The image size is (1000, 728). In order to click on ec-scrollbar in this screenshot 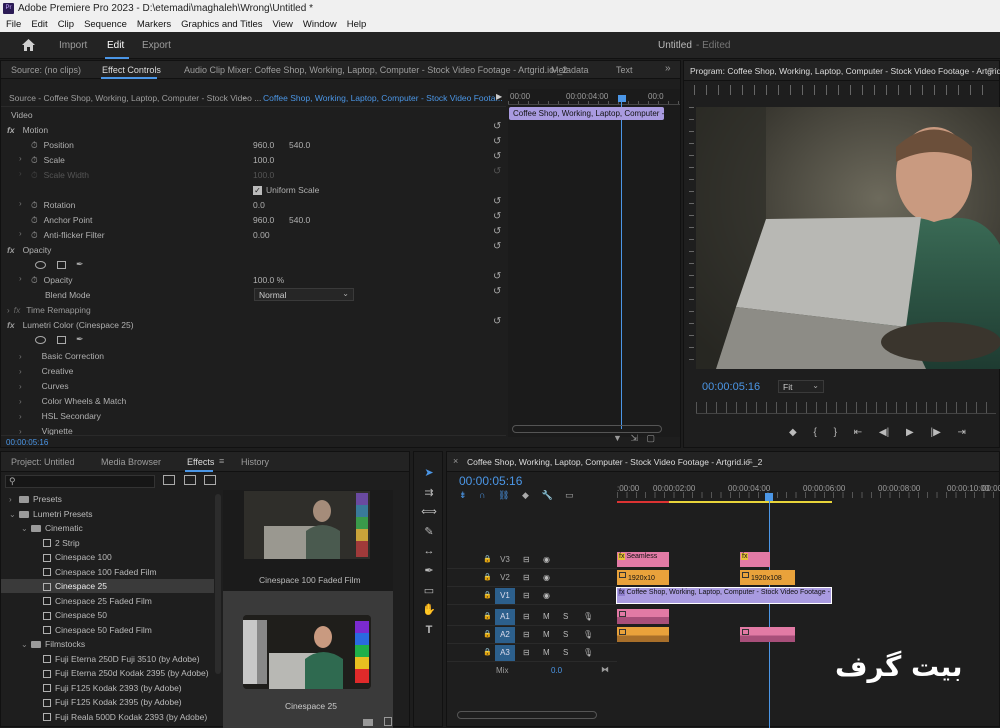, I will do `click(587, 429)`.